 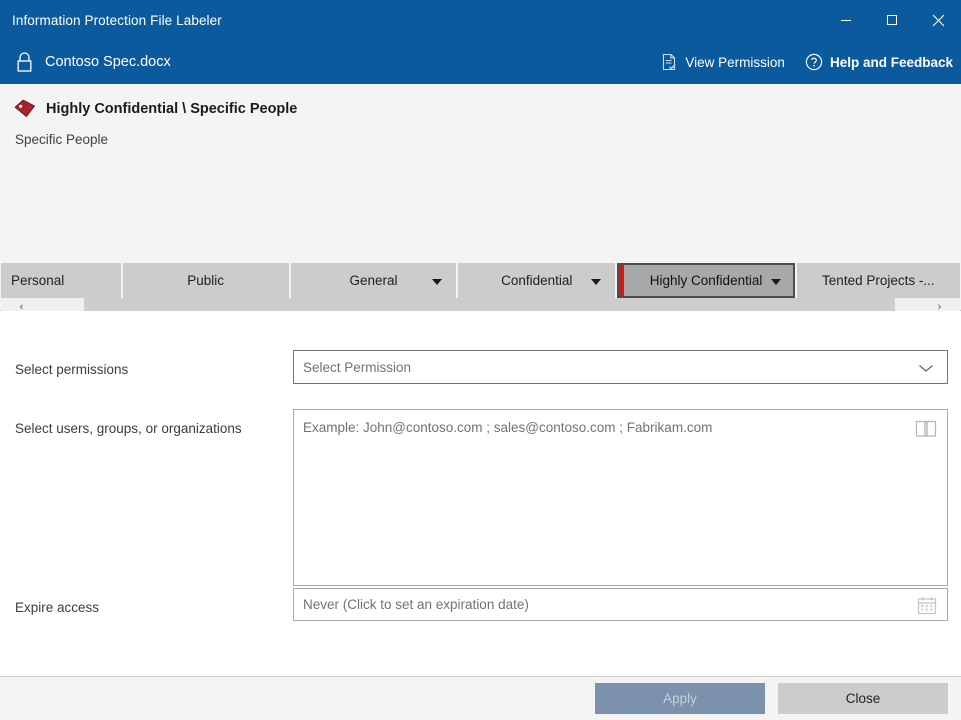 I want to click on select-users-label: Select users, groups, or organizations, so click(x=128, y=428).